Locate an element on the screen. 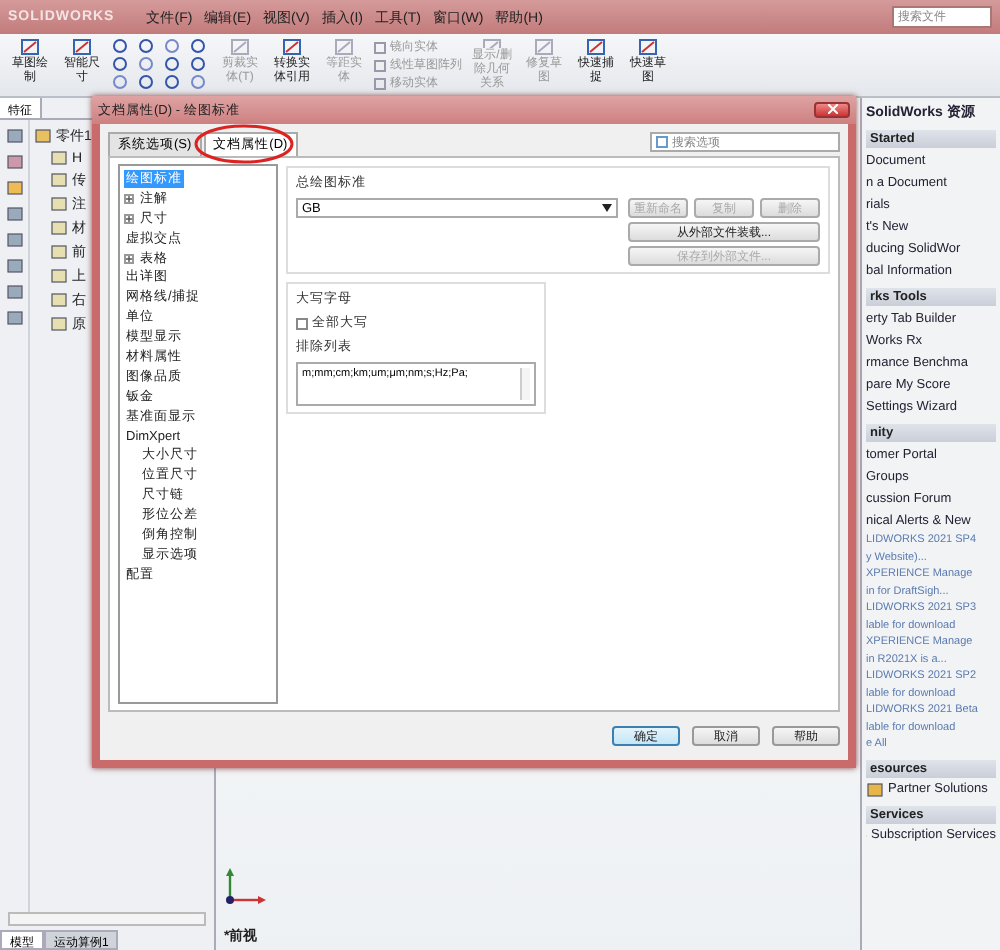 This screenshot has width=1000, height=950. scrollbar is located at coordinates (107, 919).